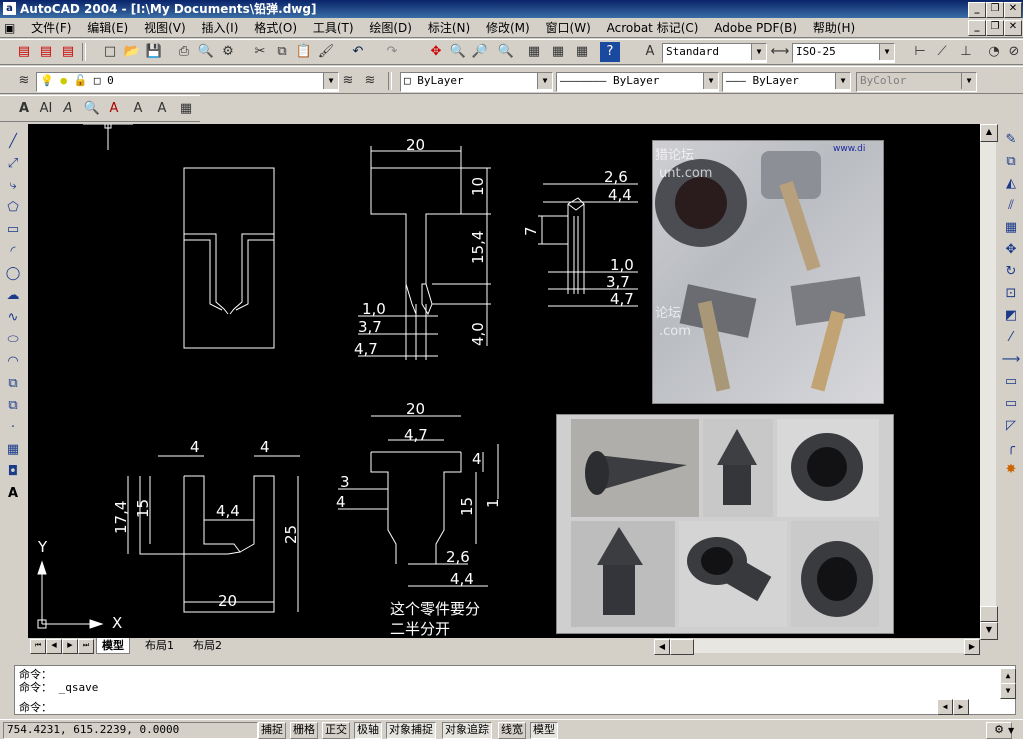 Image resolution: width=1023 pixels, height=739 pixels. I want to click on erase-icon: ✎, so click(1011, 140).